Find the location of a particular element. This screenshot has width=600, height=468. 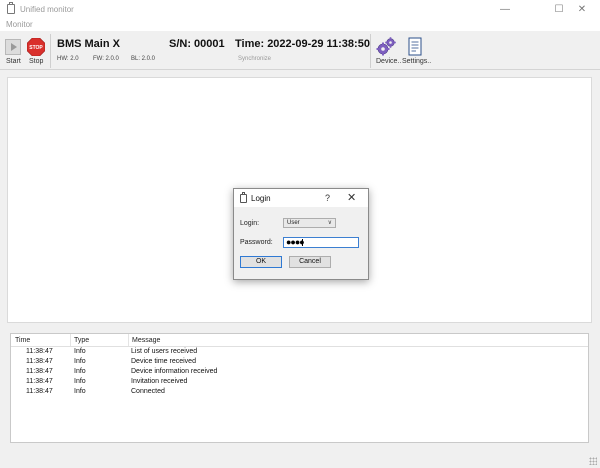

menu-bar: Monitor is located at coordinates (300, 25).